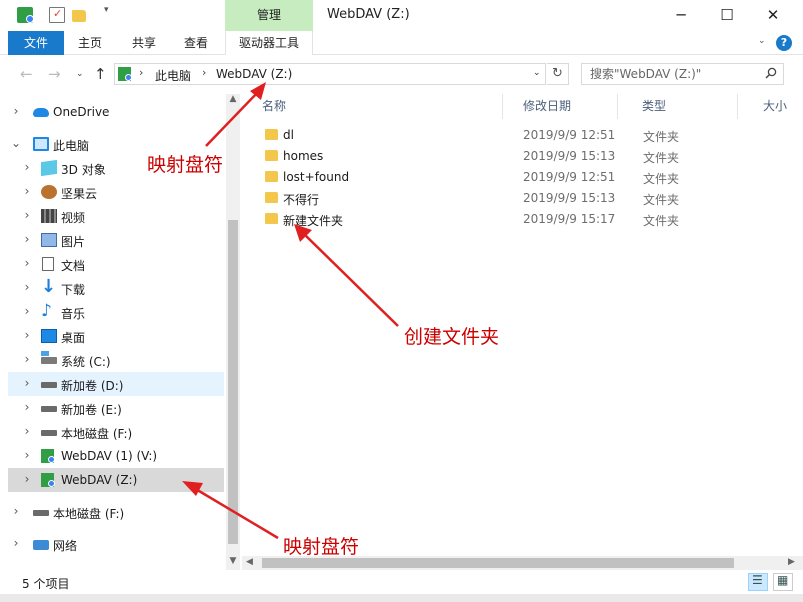 This screenshot has height=602, width=803. Describe the element at coordinates (254, 74) in the screenshot. I see `breadcrumb-webdav-z: WebDAV (Z:)` at that location.